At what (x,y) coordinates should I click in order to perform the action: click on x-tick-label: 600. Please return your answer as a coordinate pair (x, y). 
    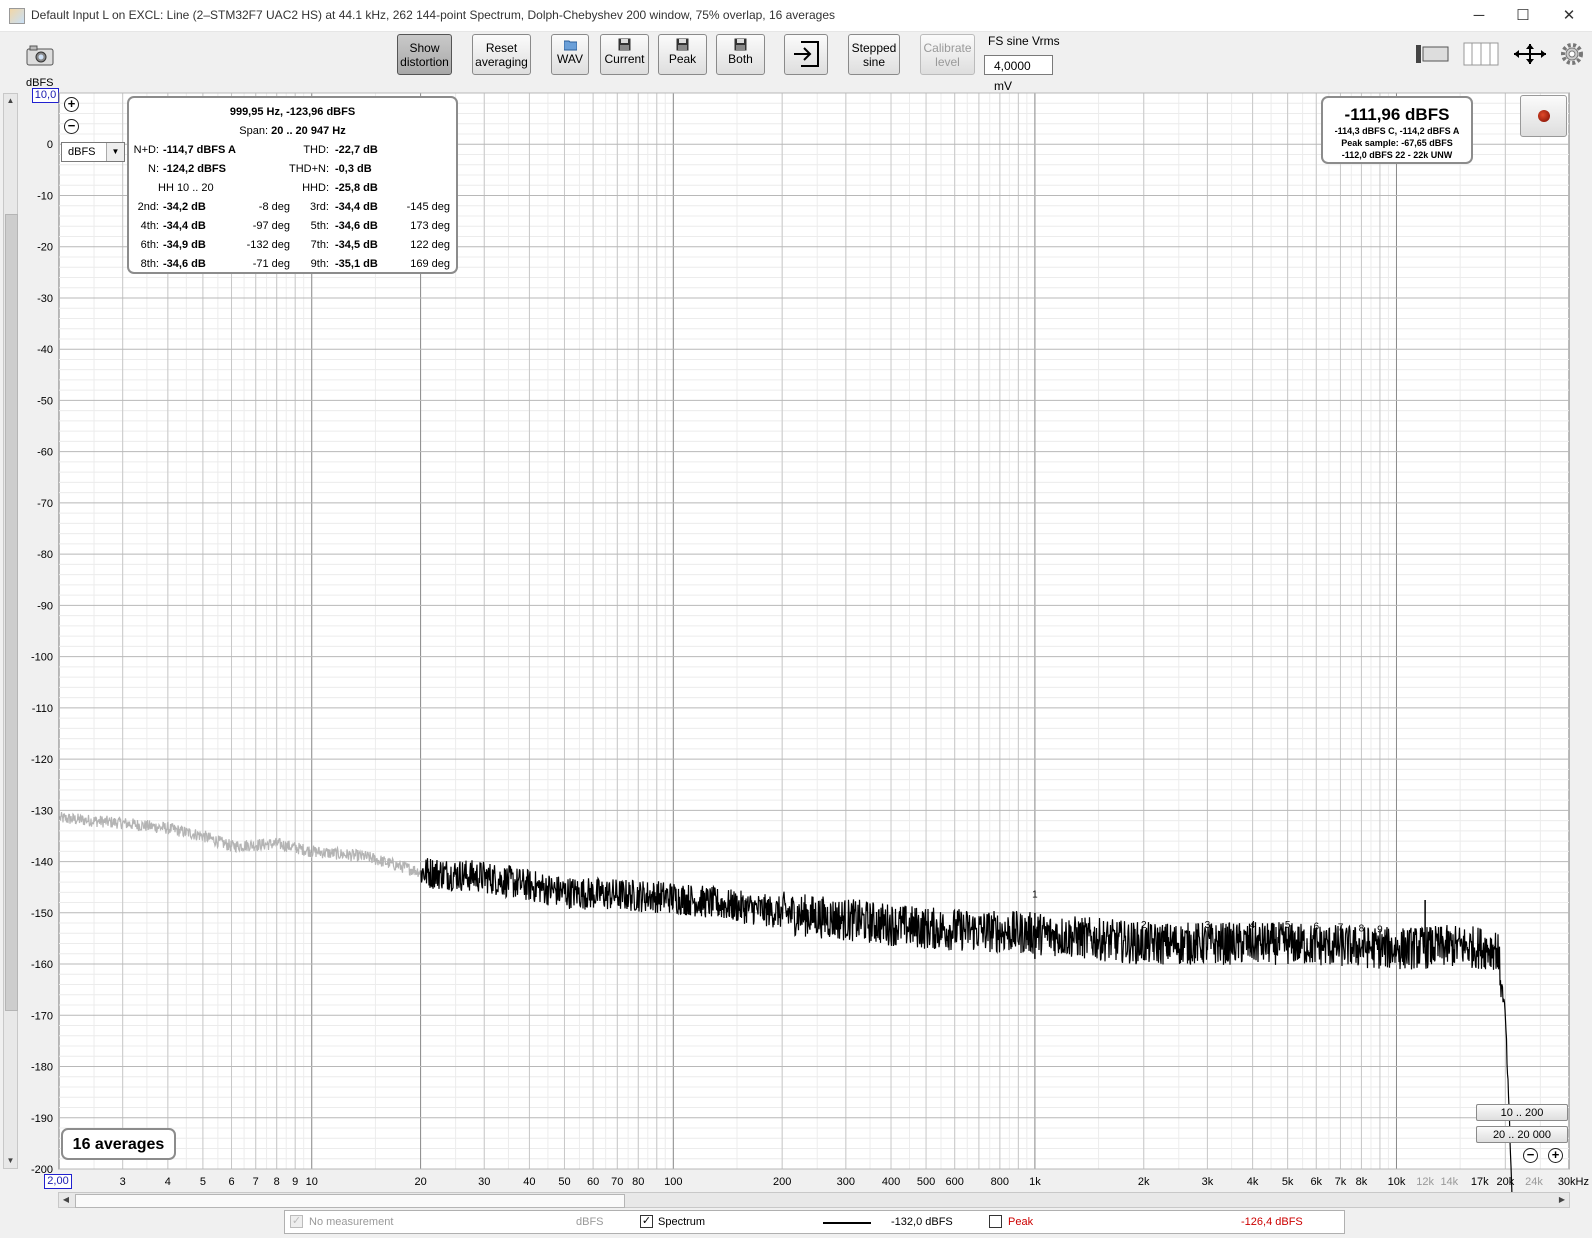
    Looking at the image, I should click on (955, 1182).